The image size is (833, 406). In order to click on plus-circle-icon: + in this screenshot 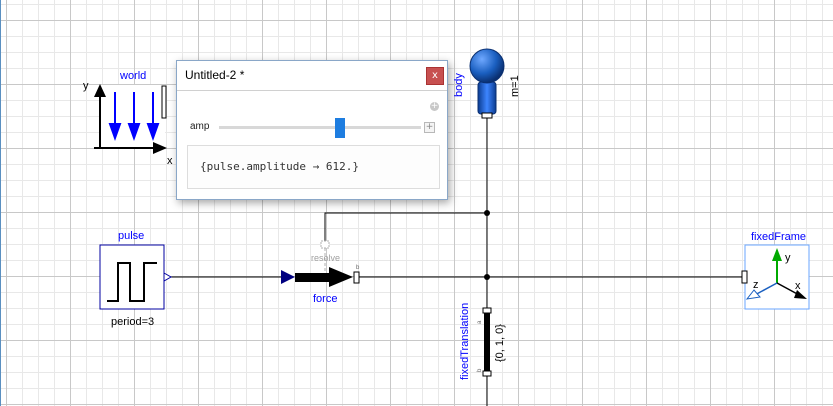, I will do `click(434, 106)`.